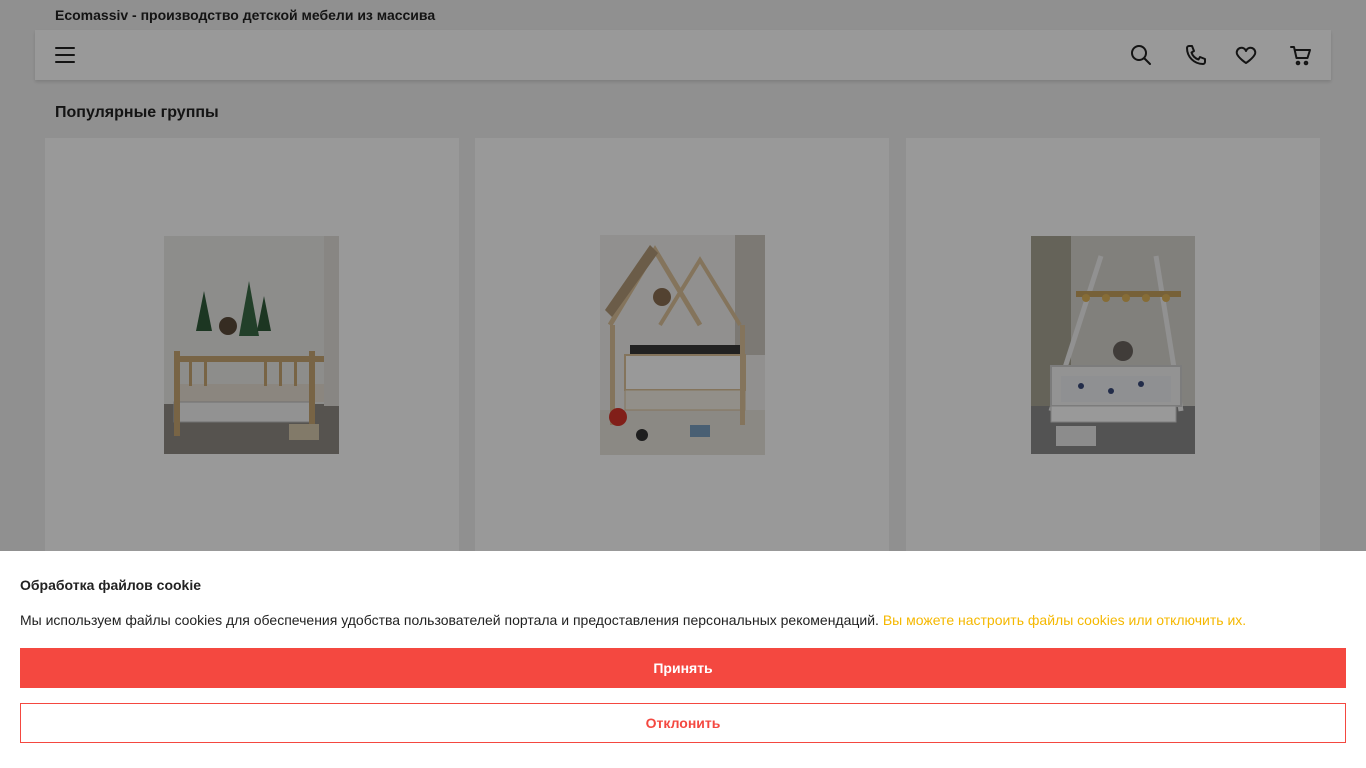  Describe the element at coordinates (1301, 55) in the screenshot. I see `cart-icon` at that location.